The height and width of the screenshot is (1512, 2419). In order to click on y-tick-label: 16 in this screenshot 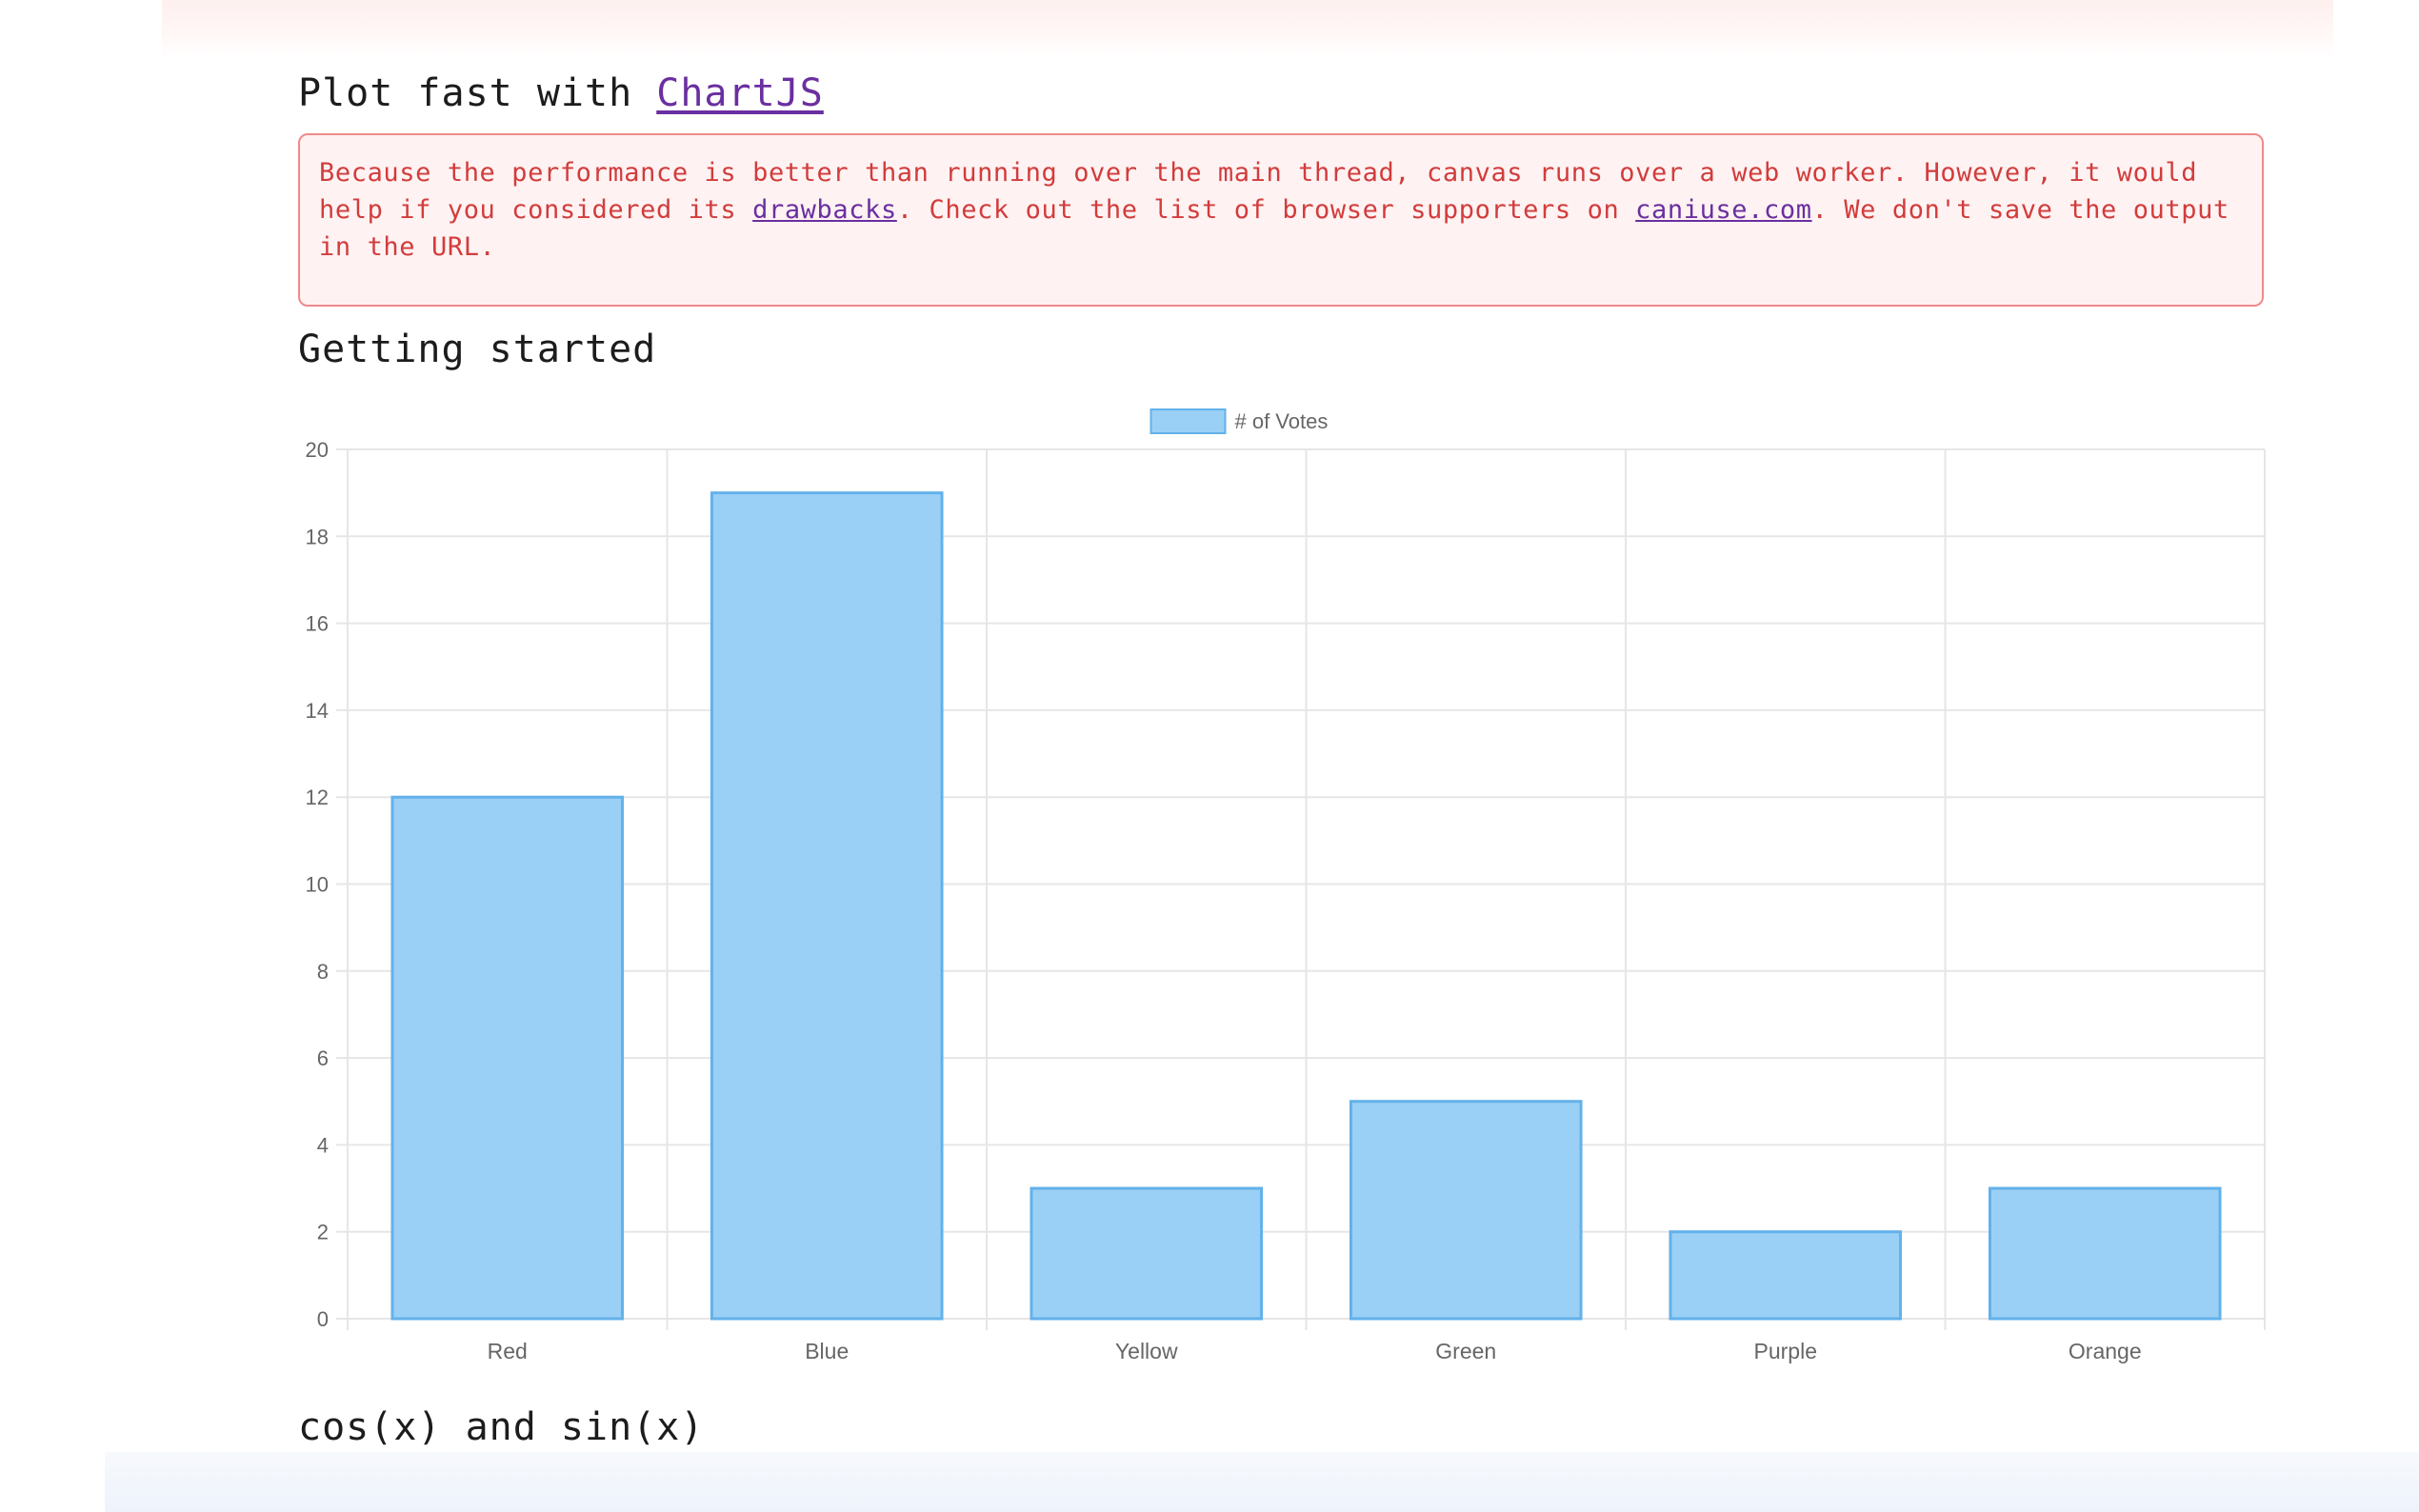, I will do `click(317, 624)`.